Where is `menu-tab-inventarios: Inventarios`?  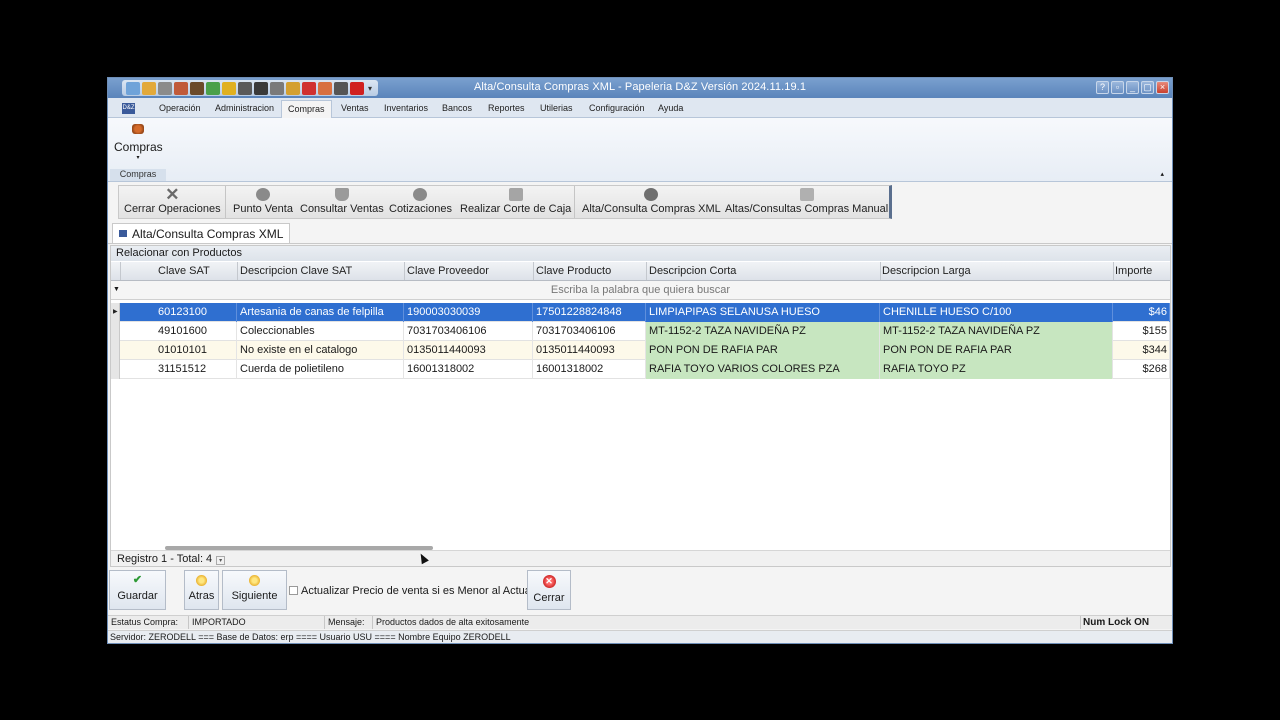
menu-tab-inventarios: Inventarios is located at coordinates (406, 108).